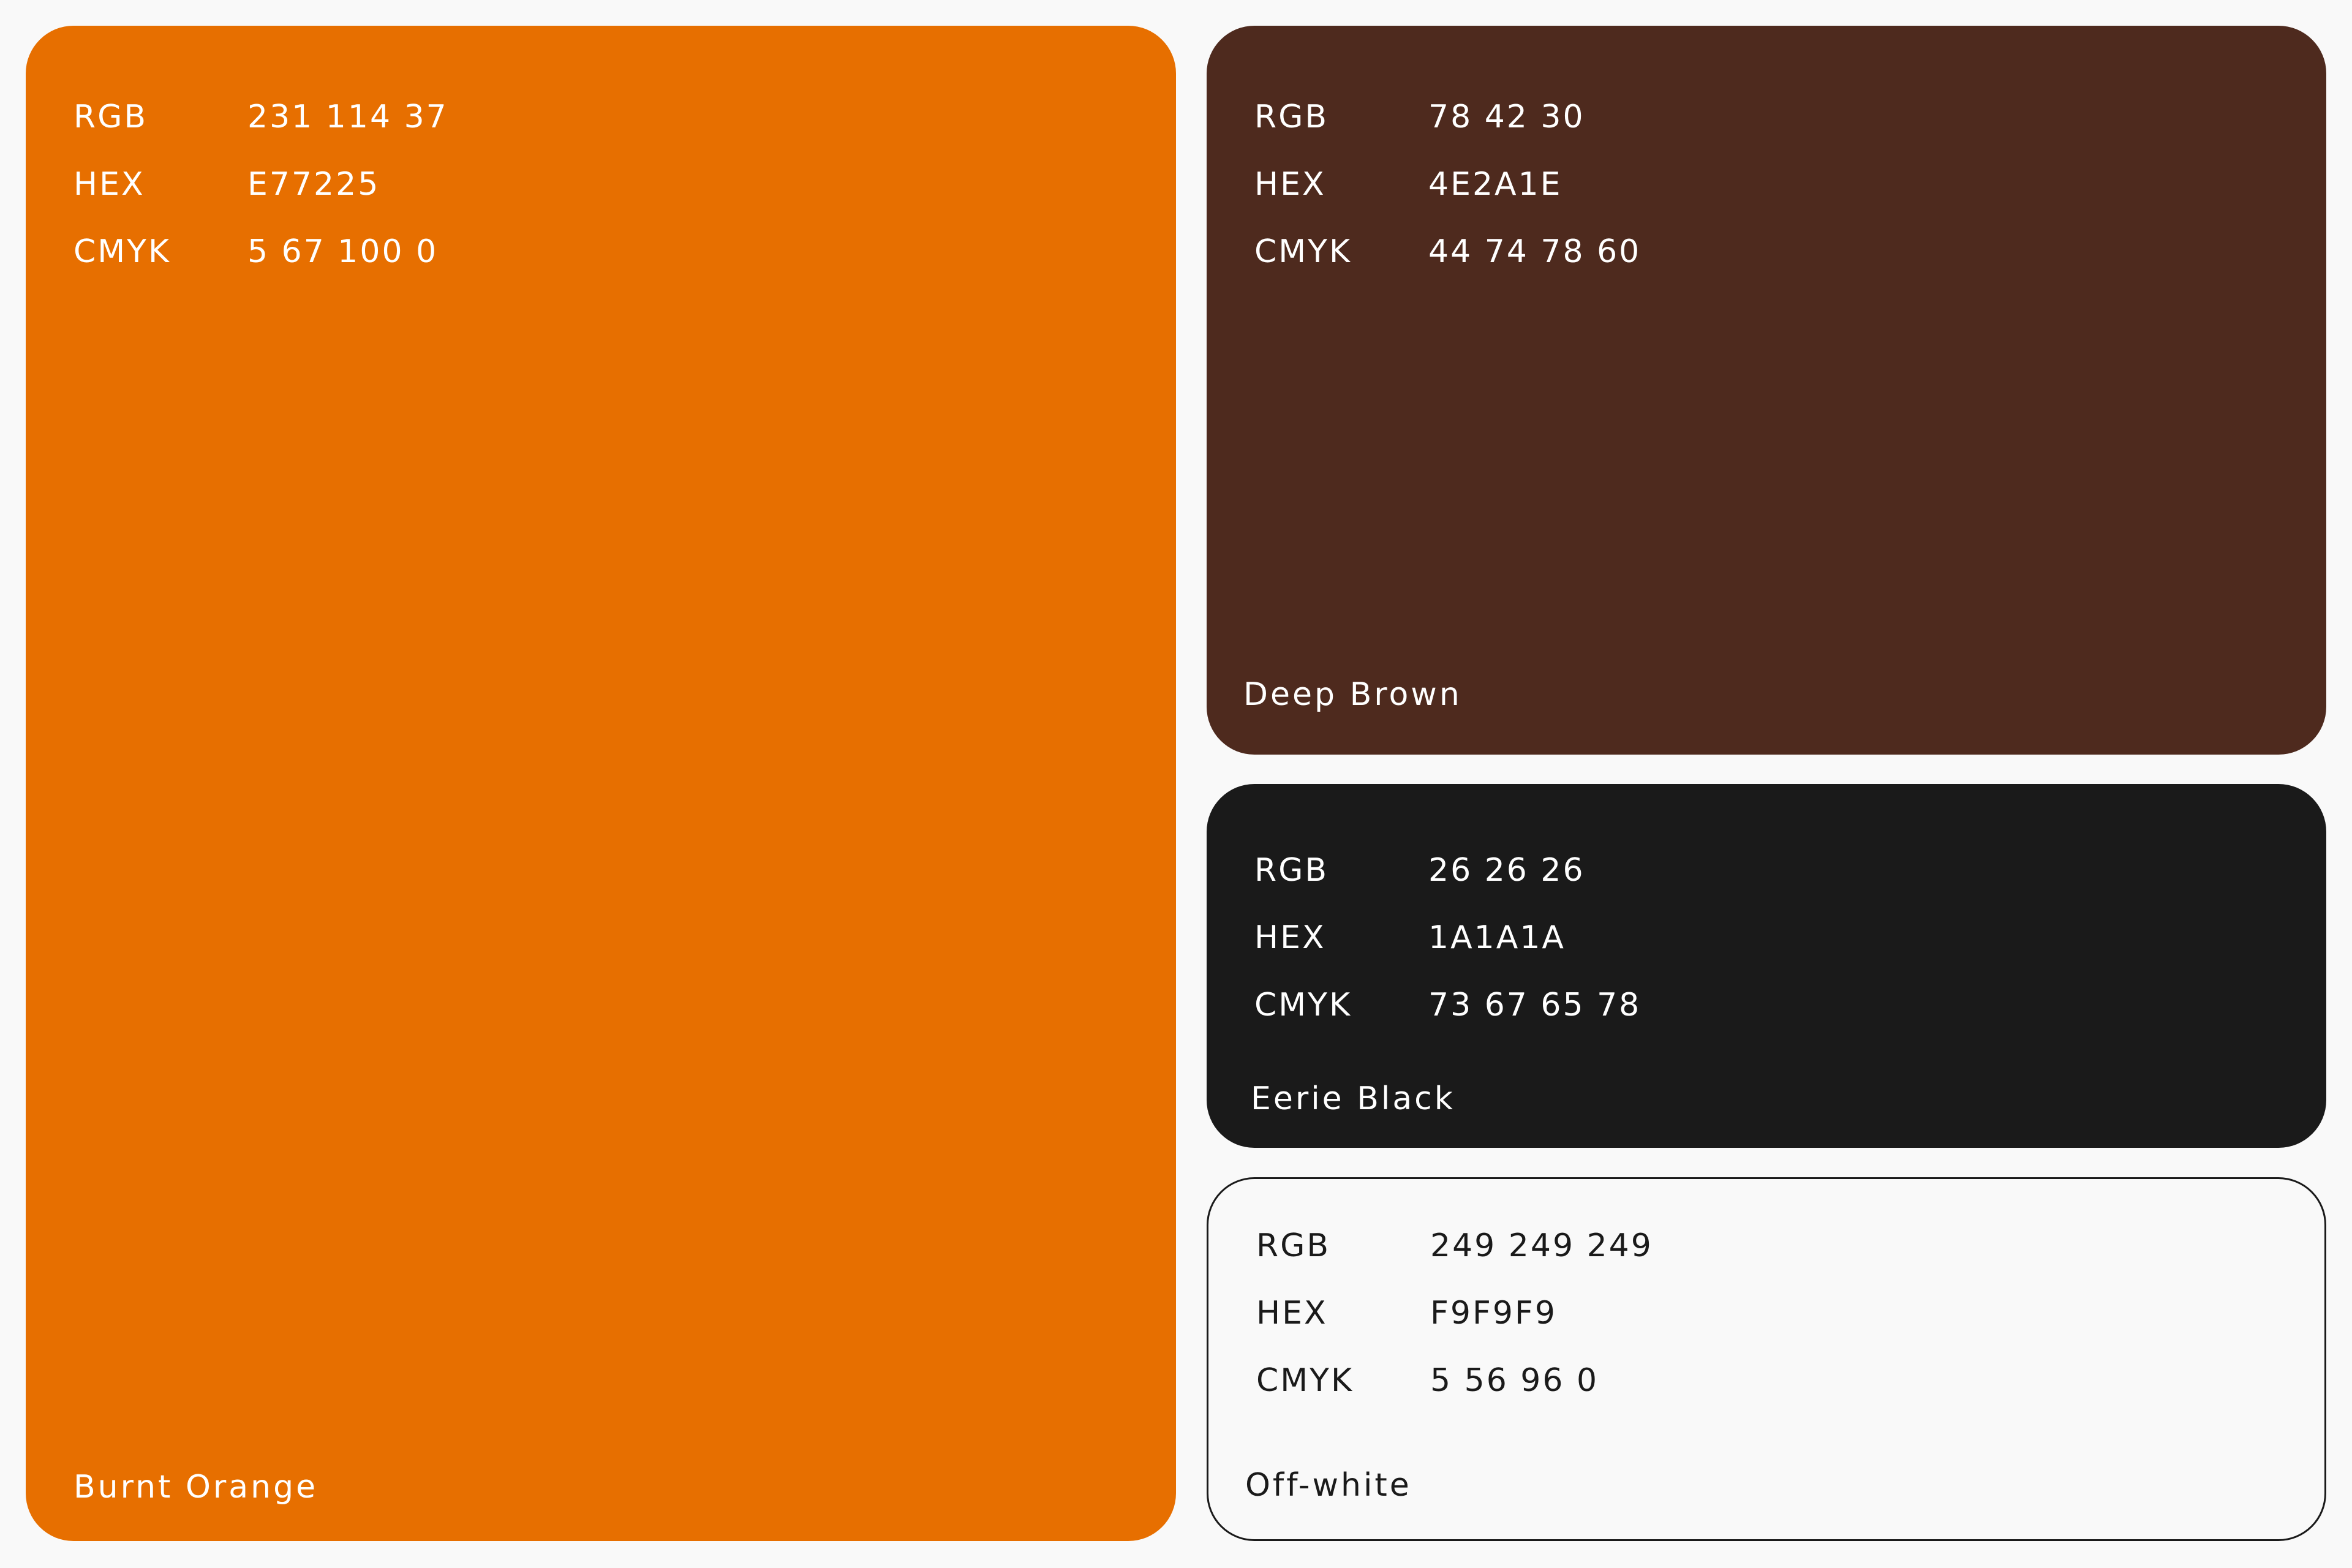 This screenshot has height=1568, width=2352. What do you see at coordinates (314, 185) in the screenshot?
I see `hex-value: E77225` at bounding box center [314, 185].